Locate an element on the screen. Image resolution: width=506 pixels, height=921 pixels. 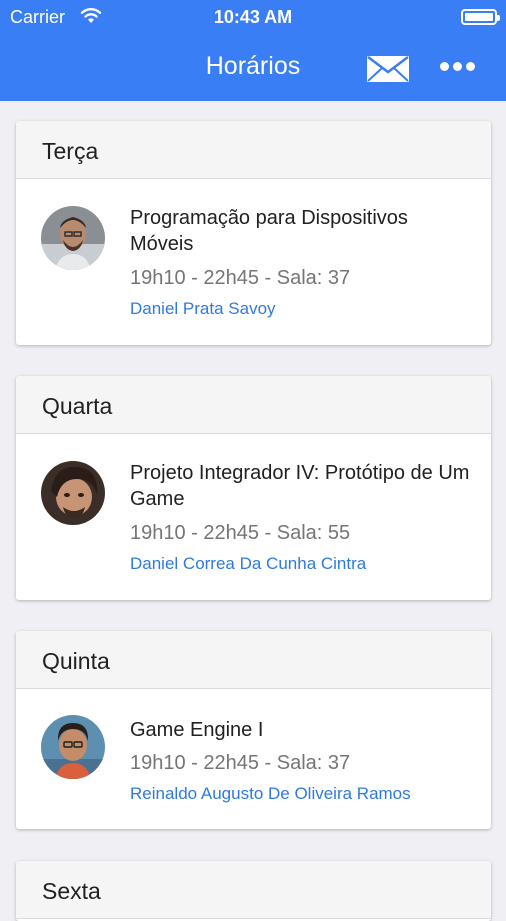
day-header: Terça is located at coordinates (253, 150).